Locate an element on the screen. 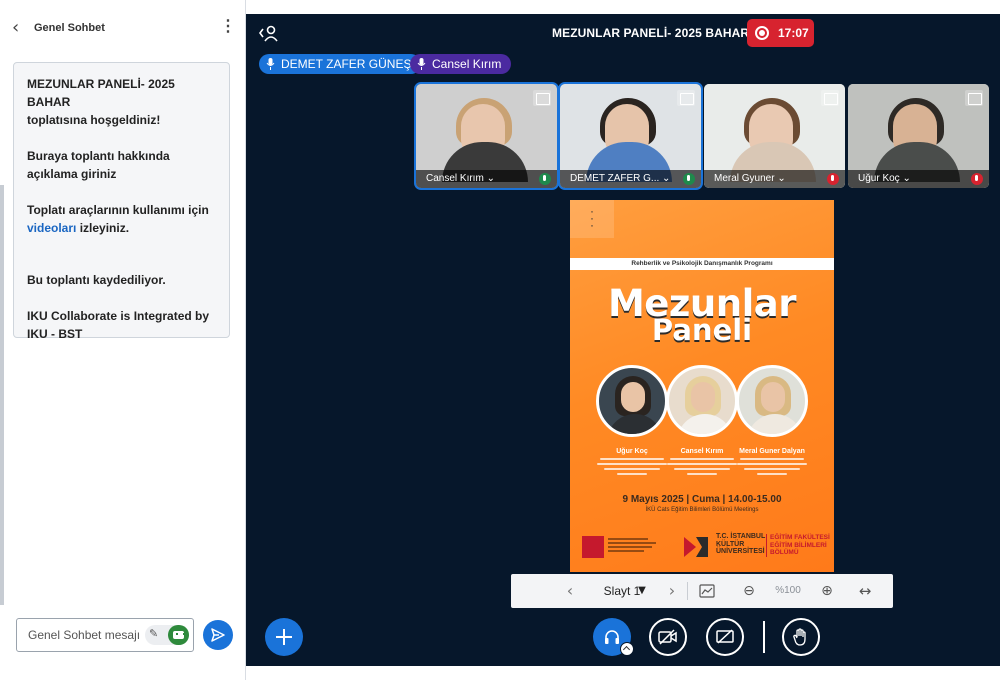 This screenshot has height=680, width=1000. slide-options-button: · · · is located at coordinates (592, 219).